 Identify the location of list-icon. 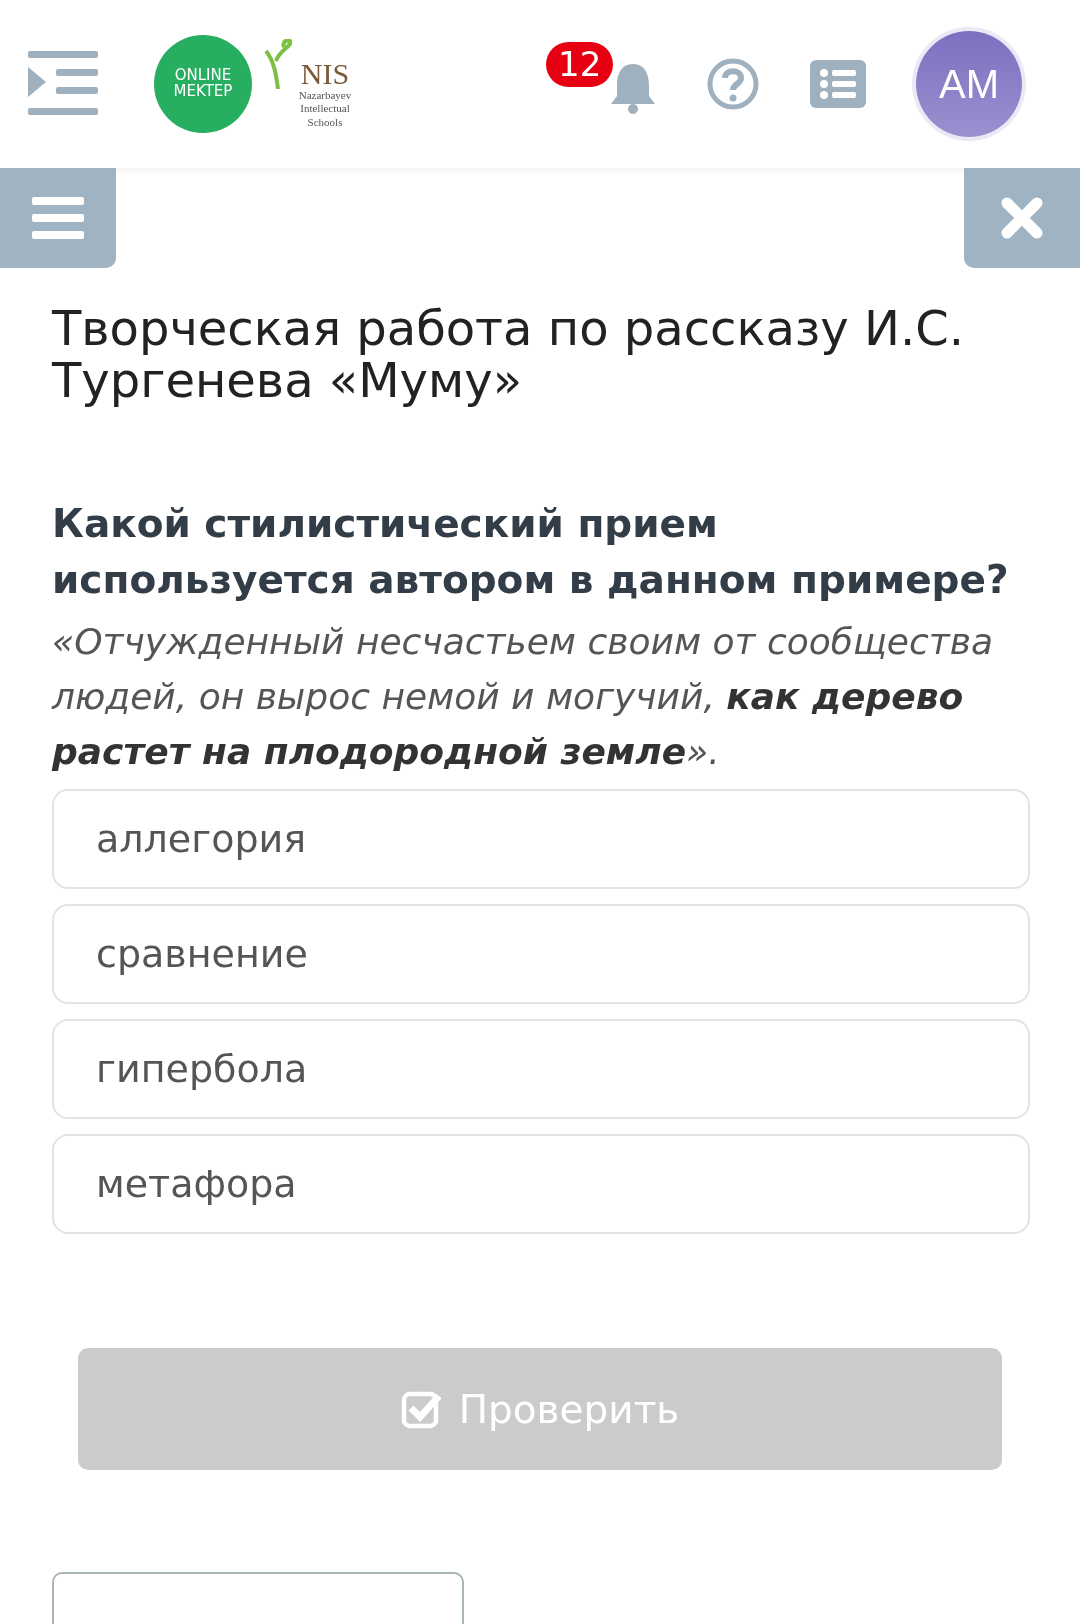
(838, 84).